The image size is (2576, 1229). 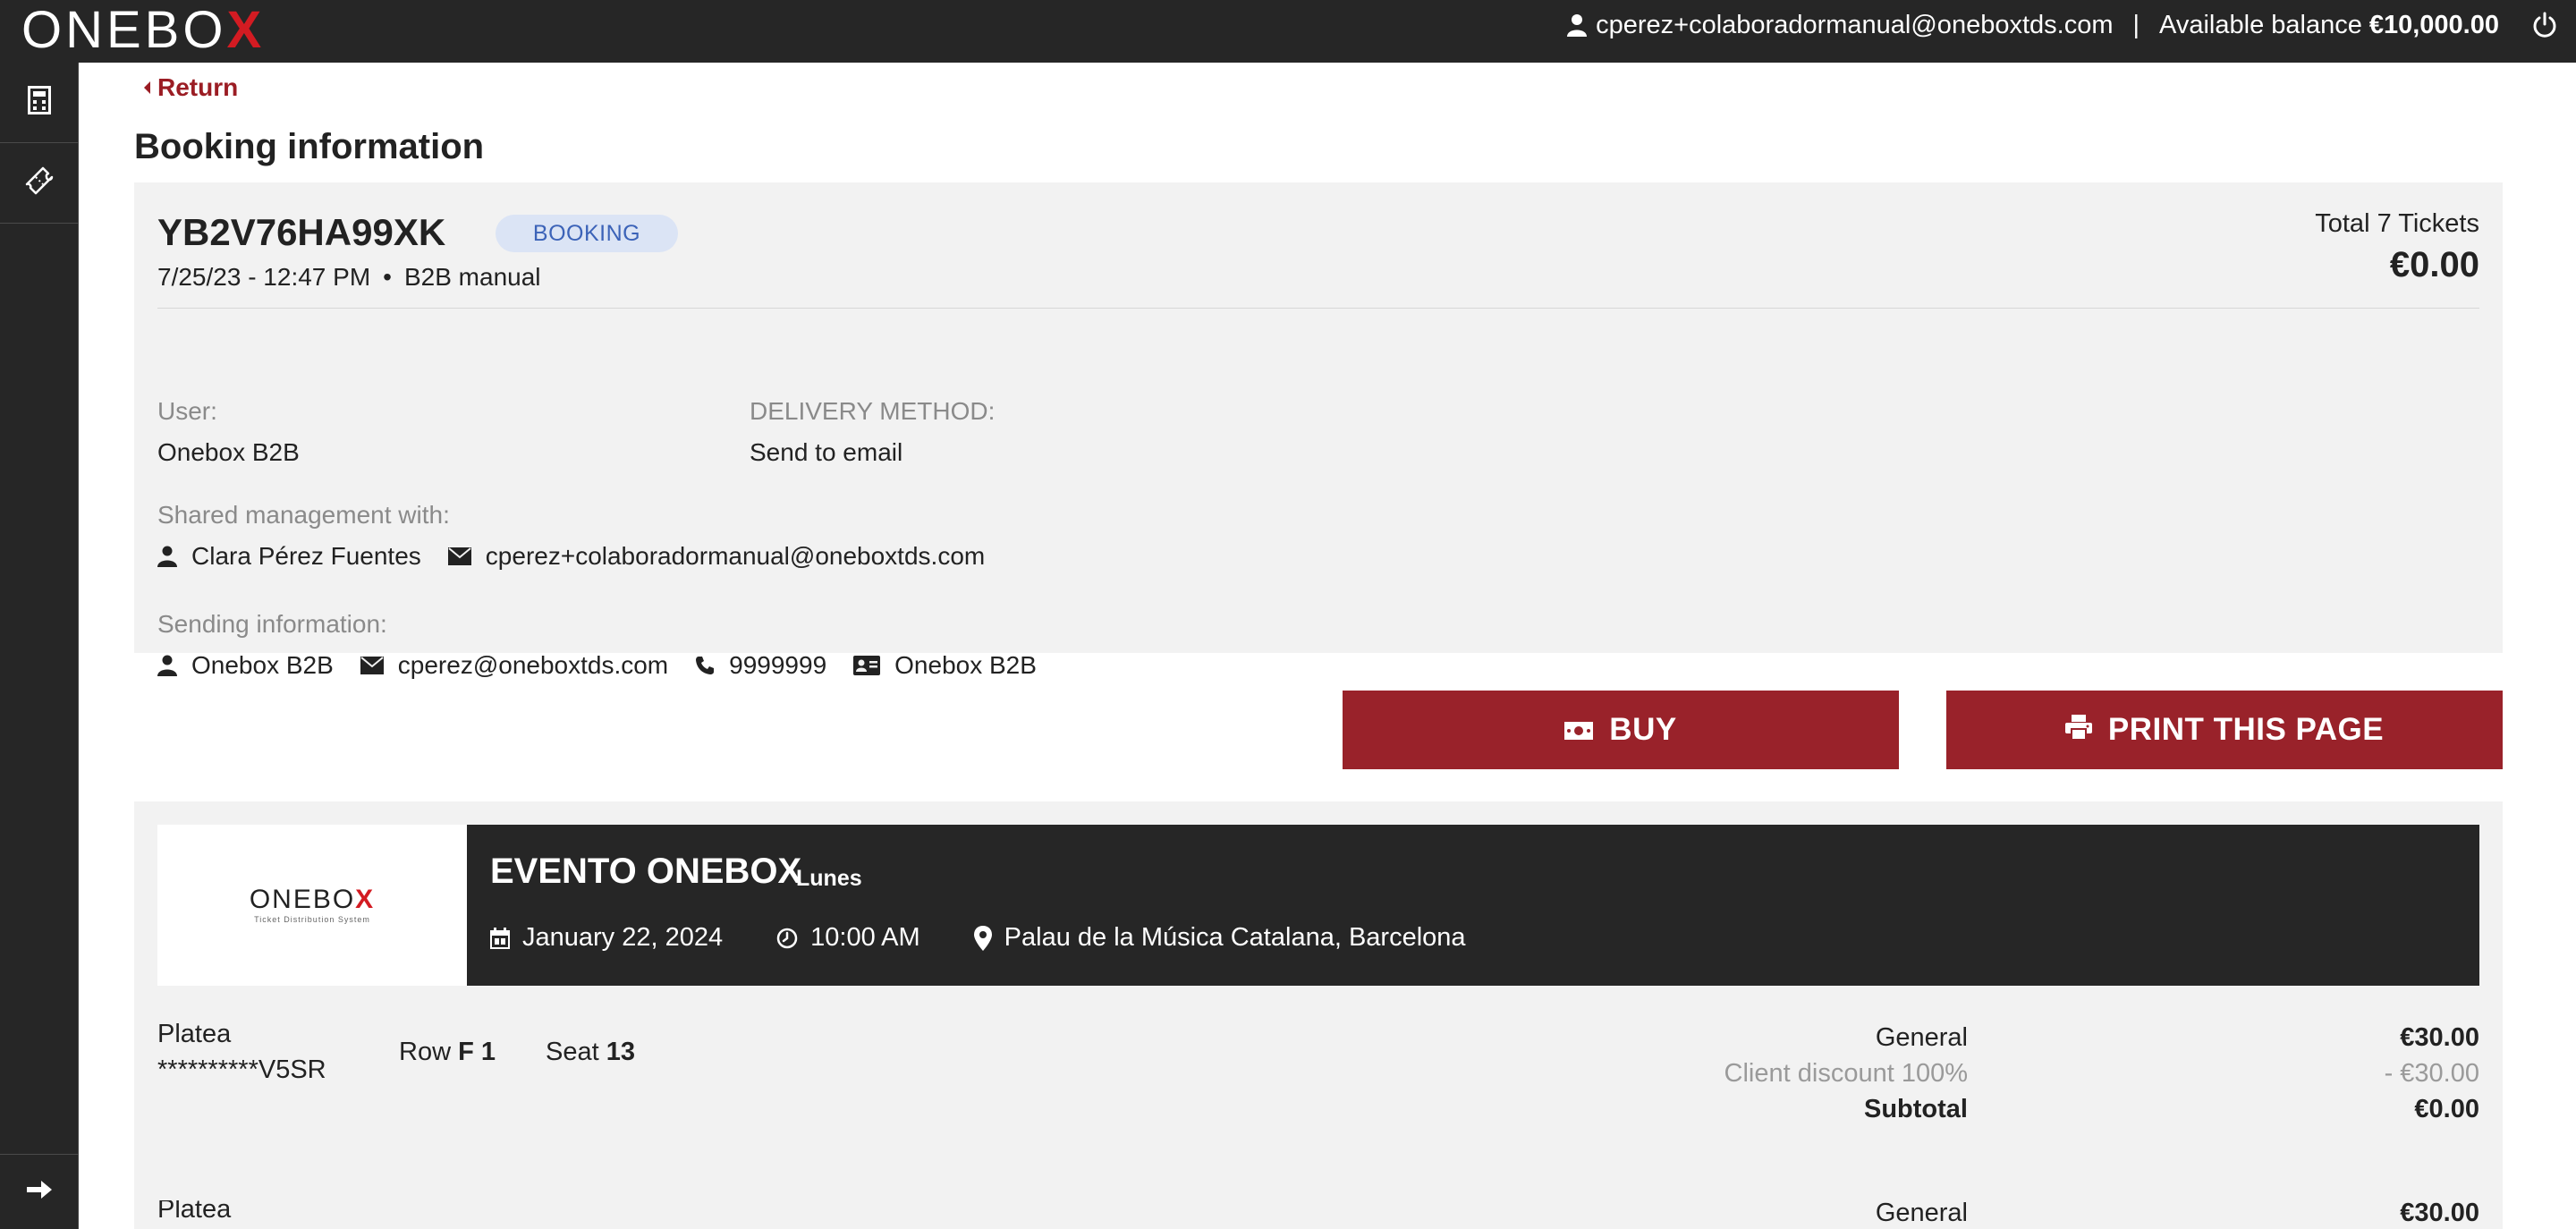 What do you see at coordinates (646, 871) in the screenshot?
I see `event-name: EVENTO ONEBOX` at bounding box center [646, 871].